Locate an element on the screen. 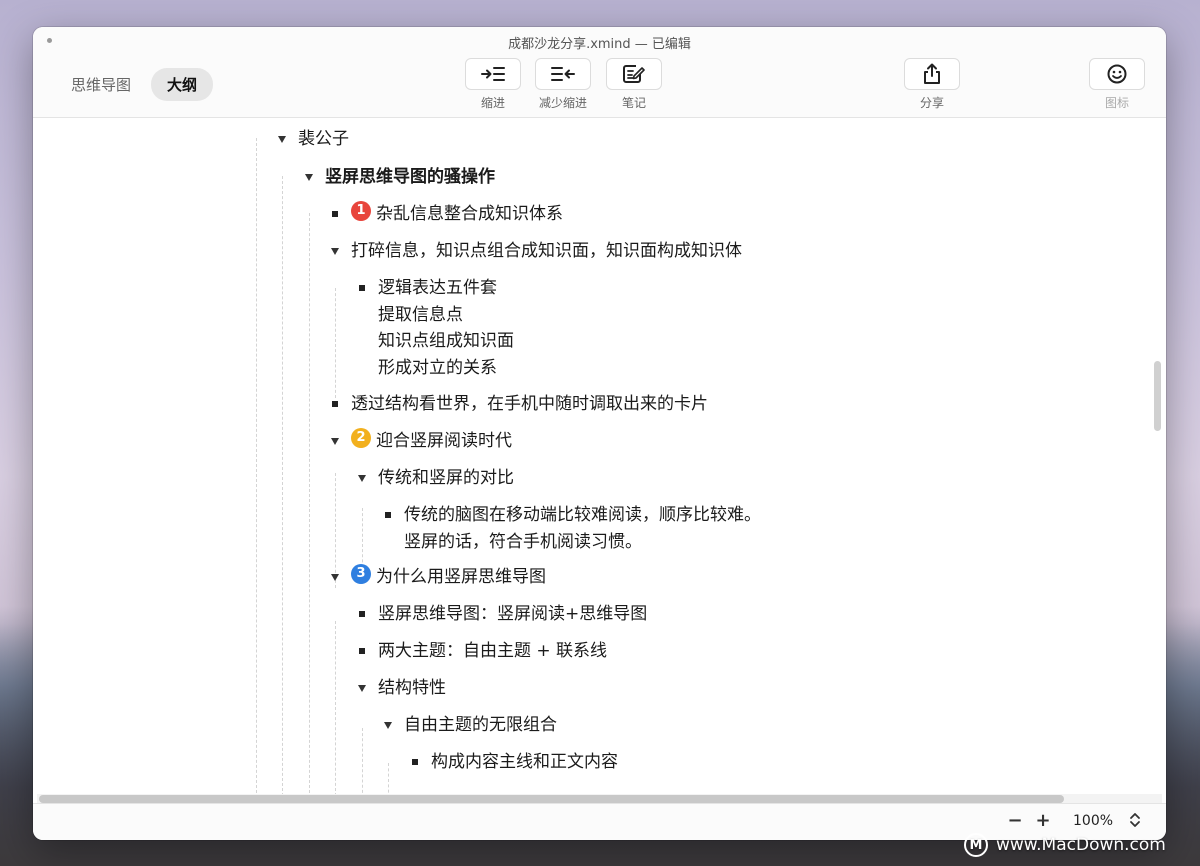 Image resolution: width=1200 pixels, height=866 pixels. topic-text: 结构特性 is located at coordinates (412, 688).